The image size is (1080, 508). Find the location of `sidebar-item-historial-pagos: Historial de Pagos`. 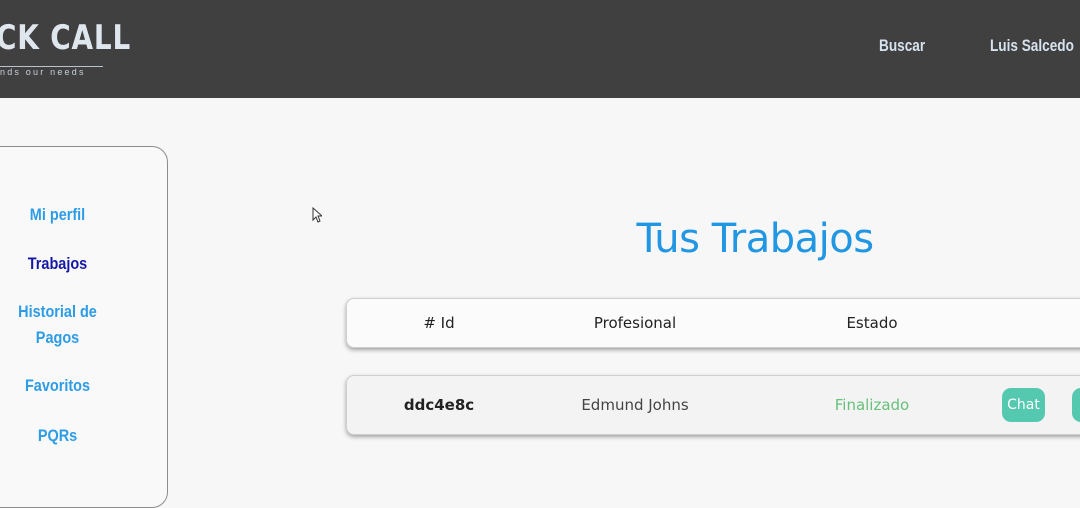

sidebar-item-historial-pagos: Historial de Pagos is located at coordinates (57, 325).